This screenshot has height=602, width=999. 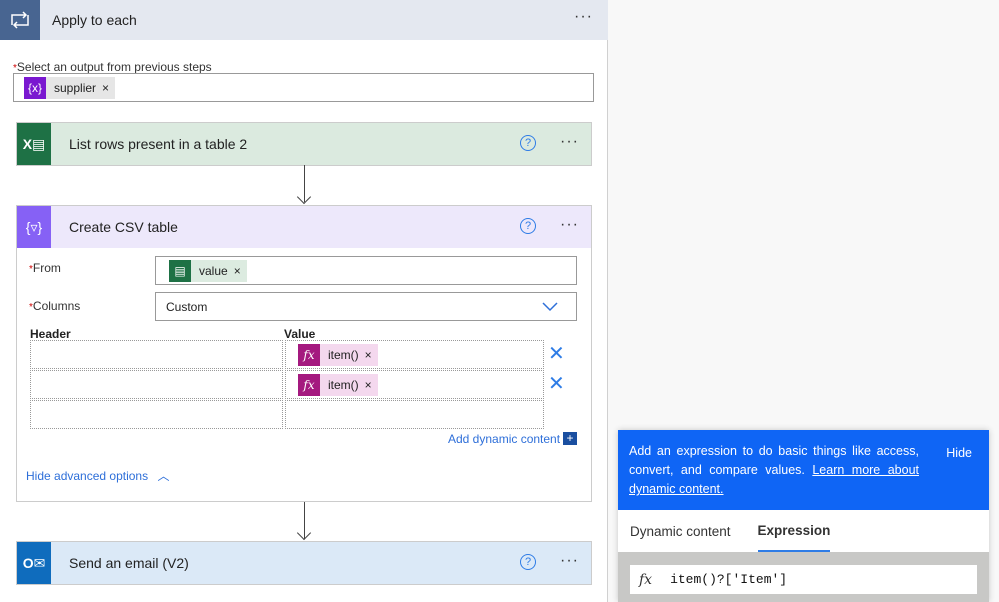 I want to click on columns-label: *Columns, so click(x=55, y=306).